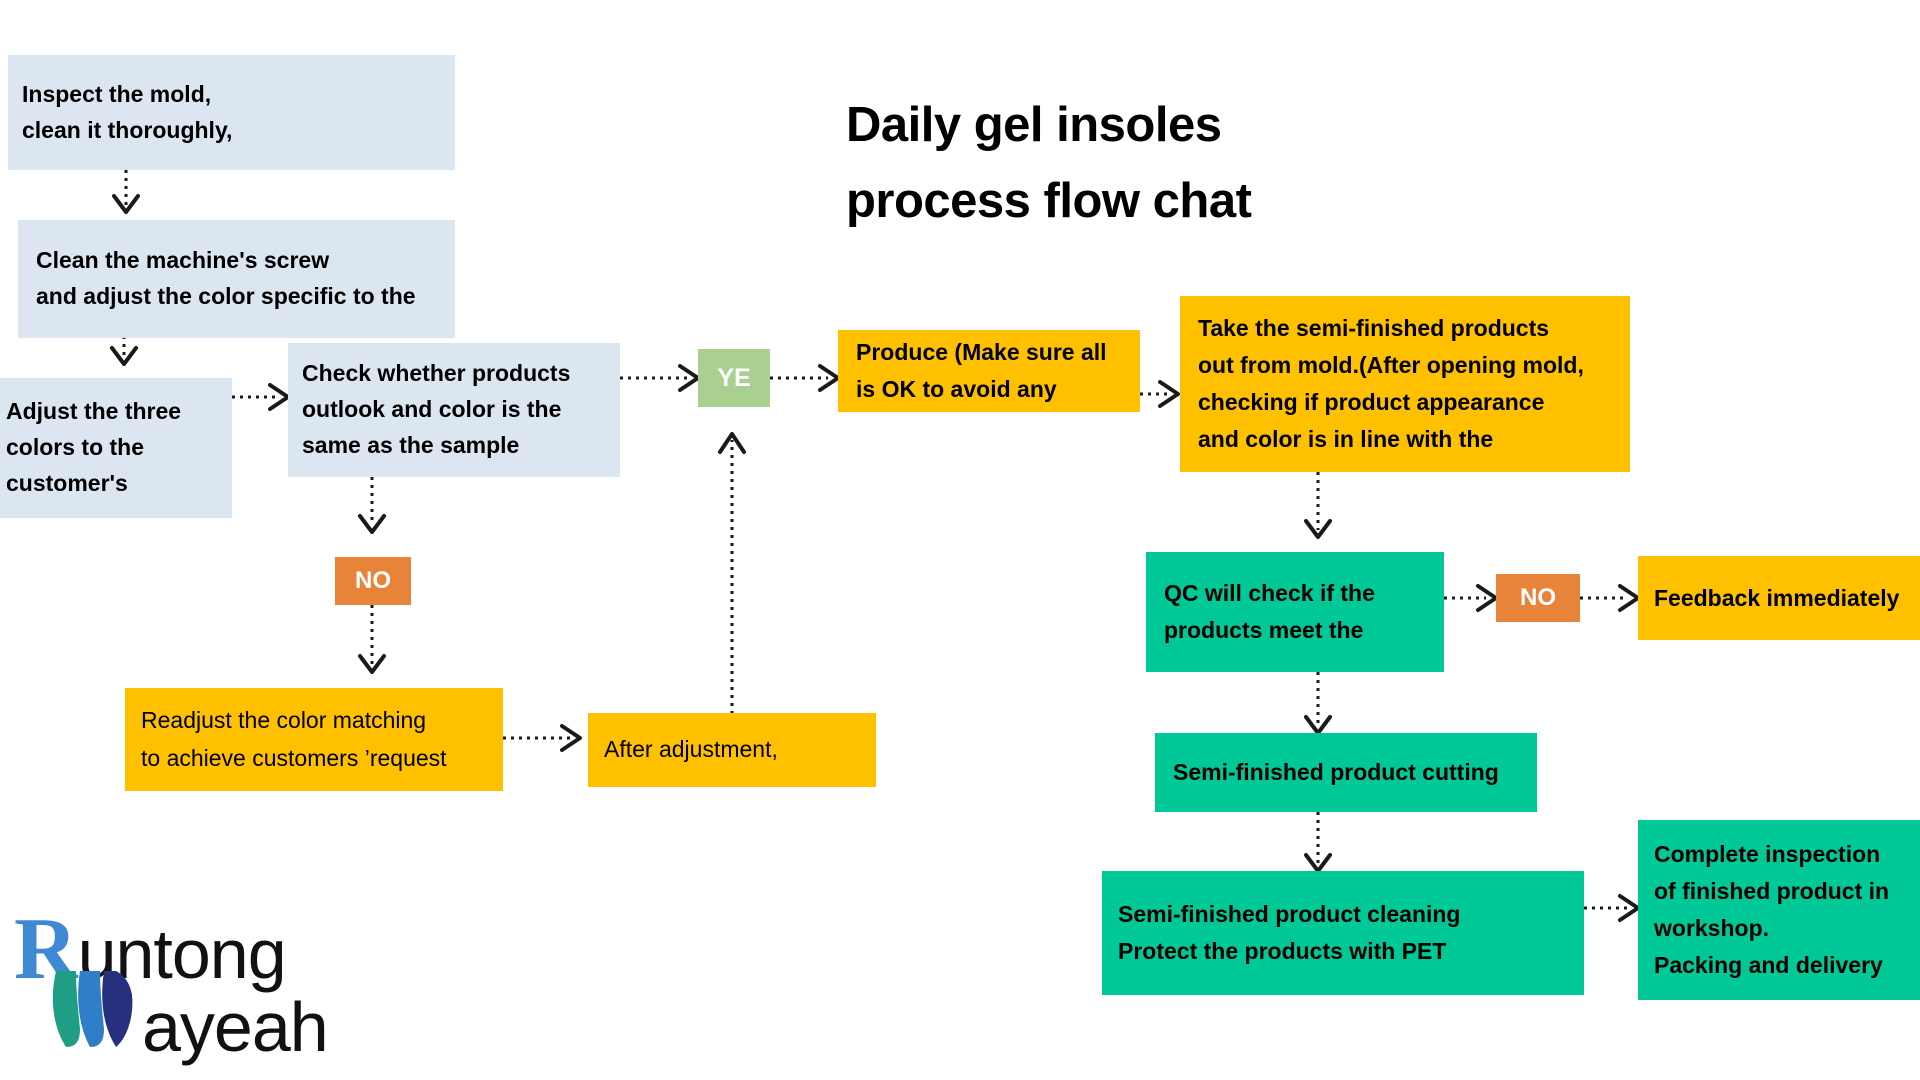 The image size is (1920, 1080). I want to click on node-label: QC will check if the products meet the, so click(1269, 611).